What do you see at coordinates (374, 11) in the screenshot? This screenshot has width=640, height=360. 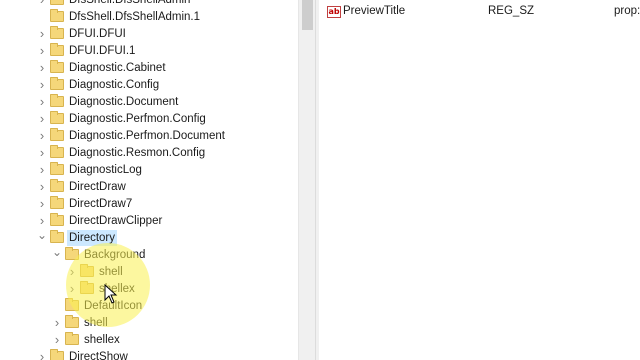 I see `value-name: PreviewTitle` at bounding box center [374, 11].